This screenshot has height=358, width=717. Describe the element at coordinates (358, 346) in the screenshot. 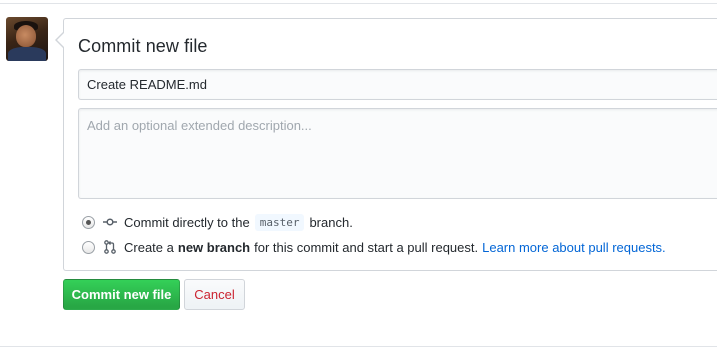

I see `bottom-divider` at that location.